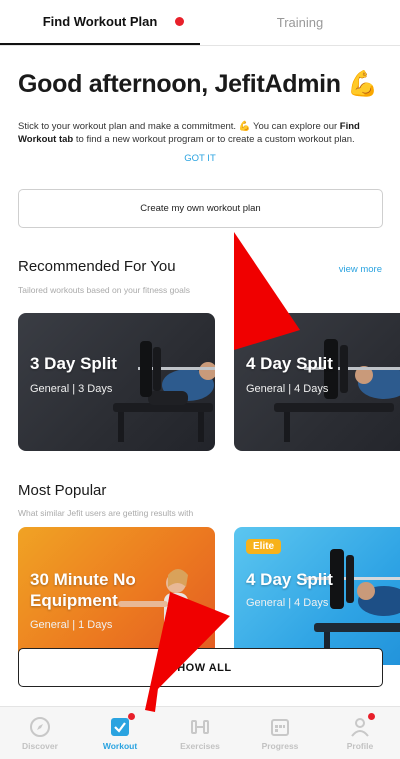 This screenshot has width=400, height=759. What do you see at coordinates (120, 726) in the screenshot?
I see `checkbox-icon` at bounding box center [120, 726].